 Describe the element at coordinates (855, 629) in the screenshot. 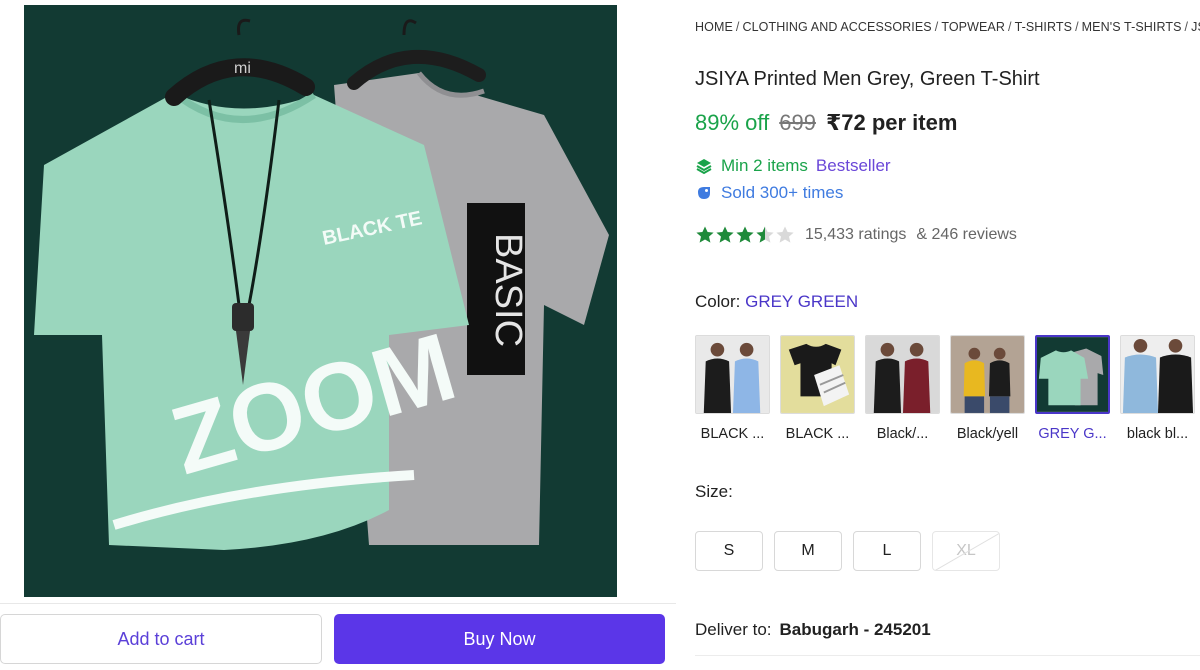

I see `delivery-location: Babugarh - 245201` at that location.